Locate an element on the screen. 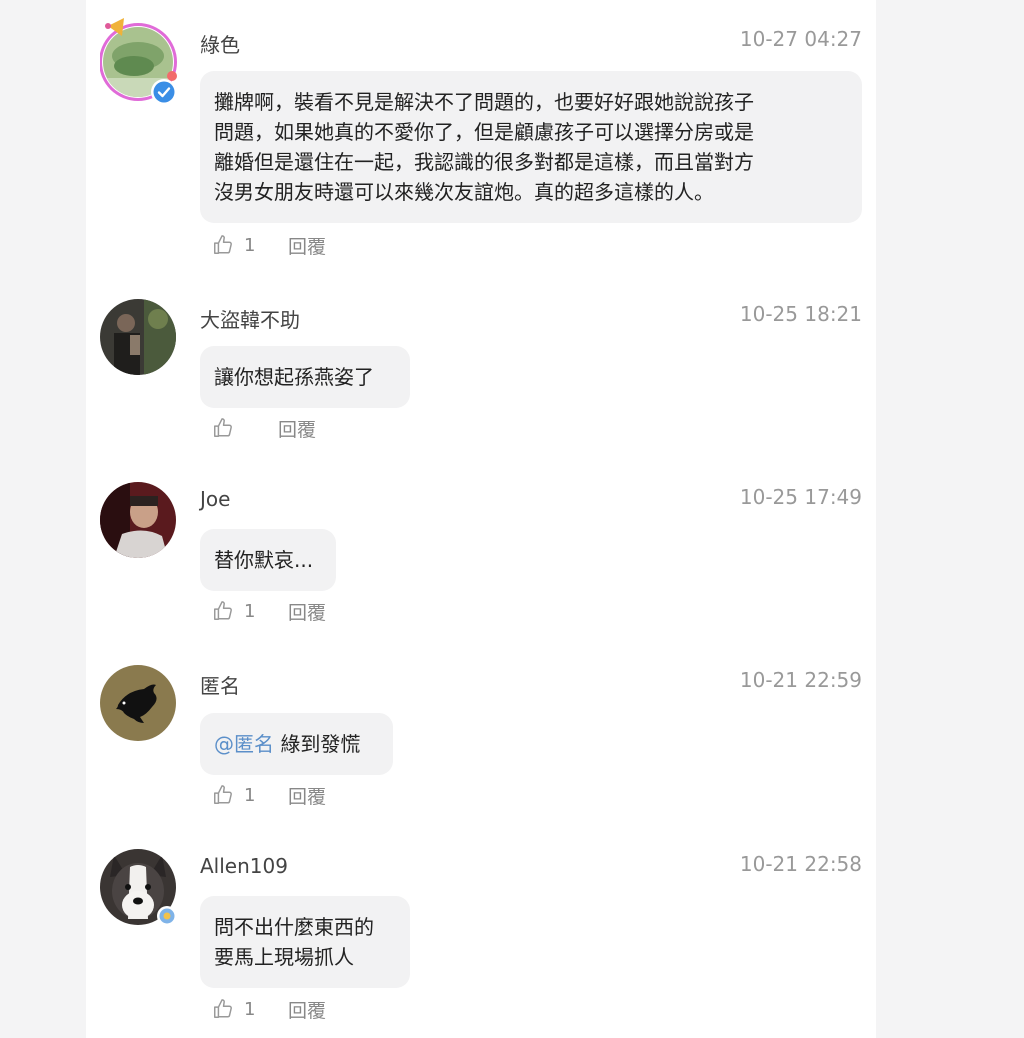 The width and height of the screenshot is (1024, 1038). comment-text-line: 沒男女朋友時還可以來幾次友誼炮。真的超多這樣的人。 is located at coordinates (464, 192).